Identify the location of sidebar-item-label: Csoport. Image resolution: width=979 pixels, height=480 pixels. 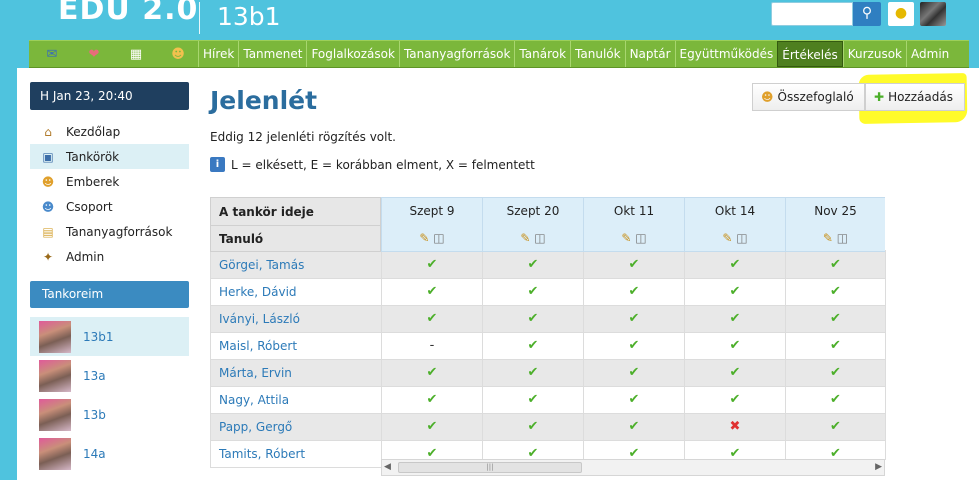
(89, 206).